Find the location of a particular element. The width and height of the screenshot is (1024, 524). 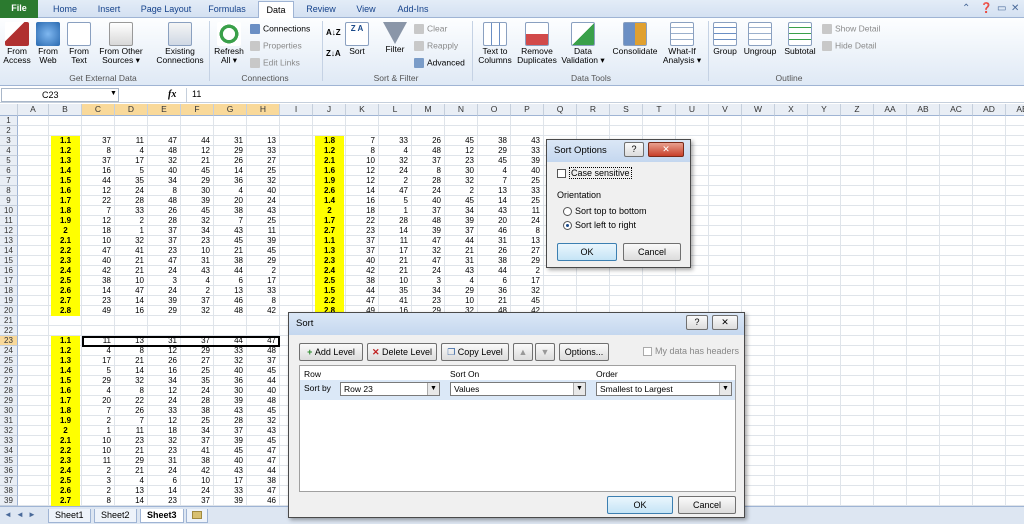

row-header-34: 34 is located at coordinates (9, 451).